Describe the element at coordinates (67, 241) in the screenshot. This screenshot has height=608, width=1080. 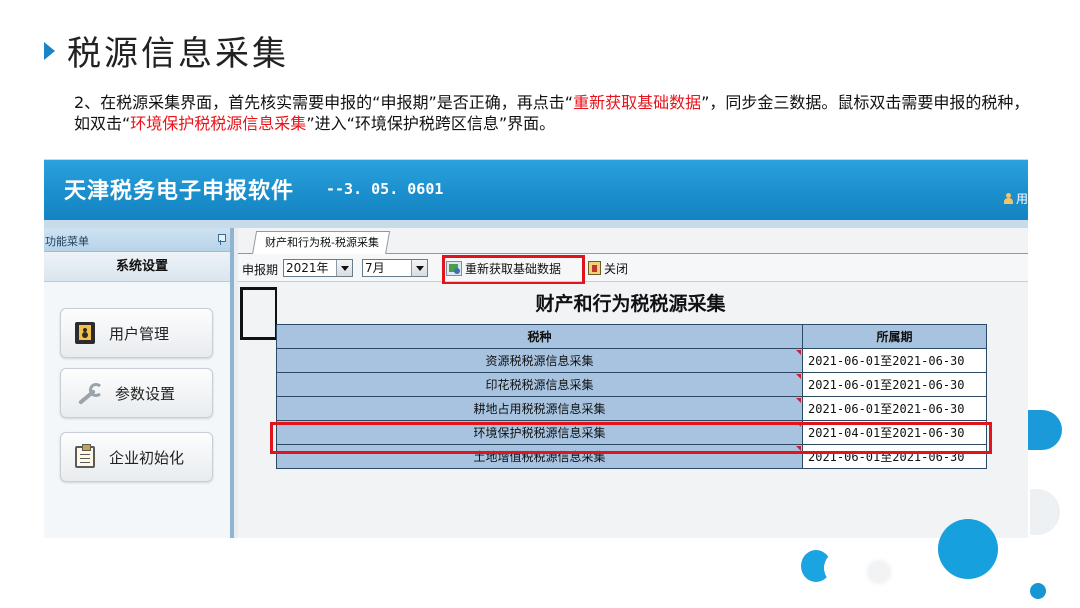
I see `sidebar-header-label: 功能菜单` at that location.